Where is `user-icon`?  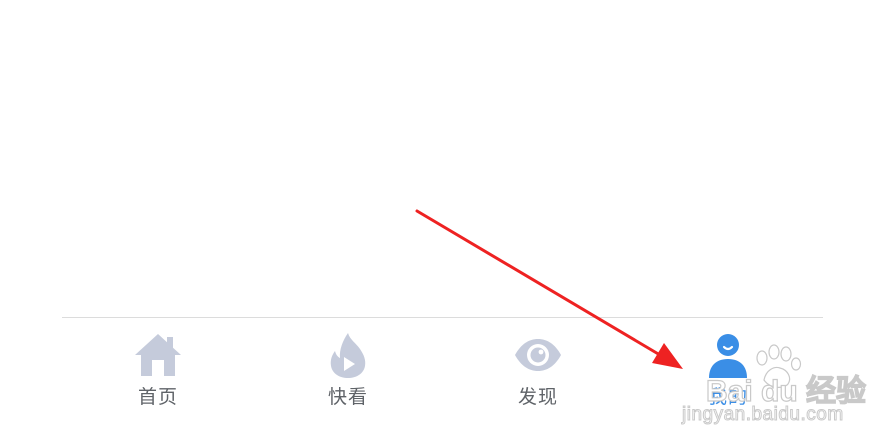
user-icon is located at coordinates (728, 356).